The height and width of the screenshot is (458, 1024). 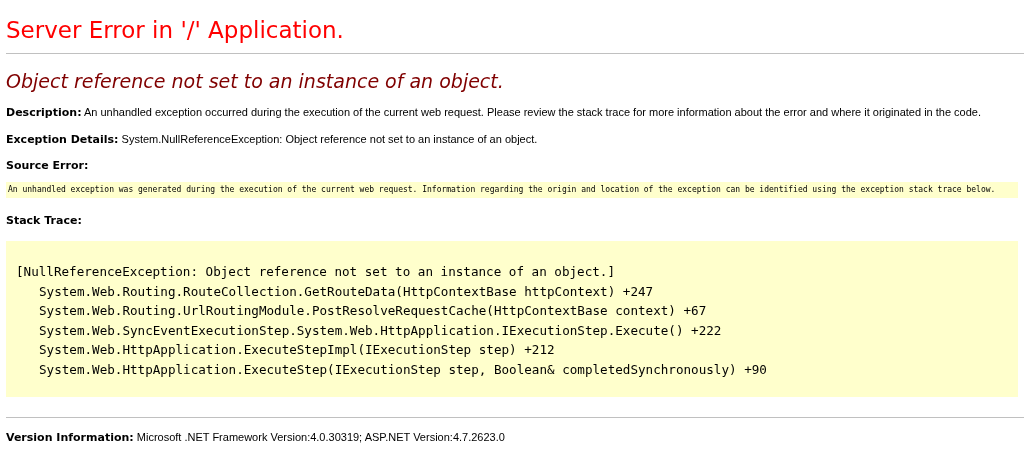 What do you see at coordinates (256, 437) in the screenshot?
I see `version-information-text: Version Information: Microsoft .NET Framework Version:4.0.30319; ASP.NET Version:4.7.2623.0` at bounding box center [256, 437].